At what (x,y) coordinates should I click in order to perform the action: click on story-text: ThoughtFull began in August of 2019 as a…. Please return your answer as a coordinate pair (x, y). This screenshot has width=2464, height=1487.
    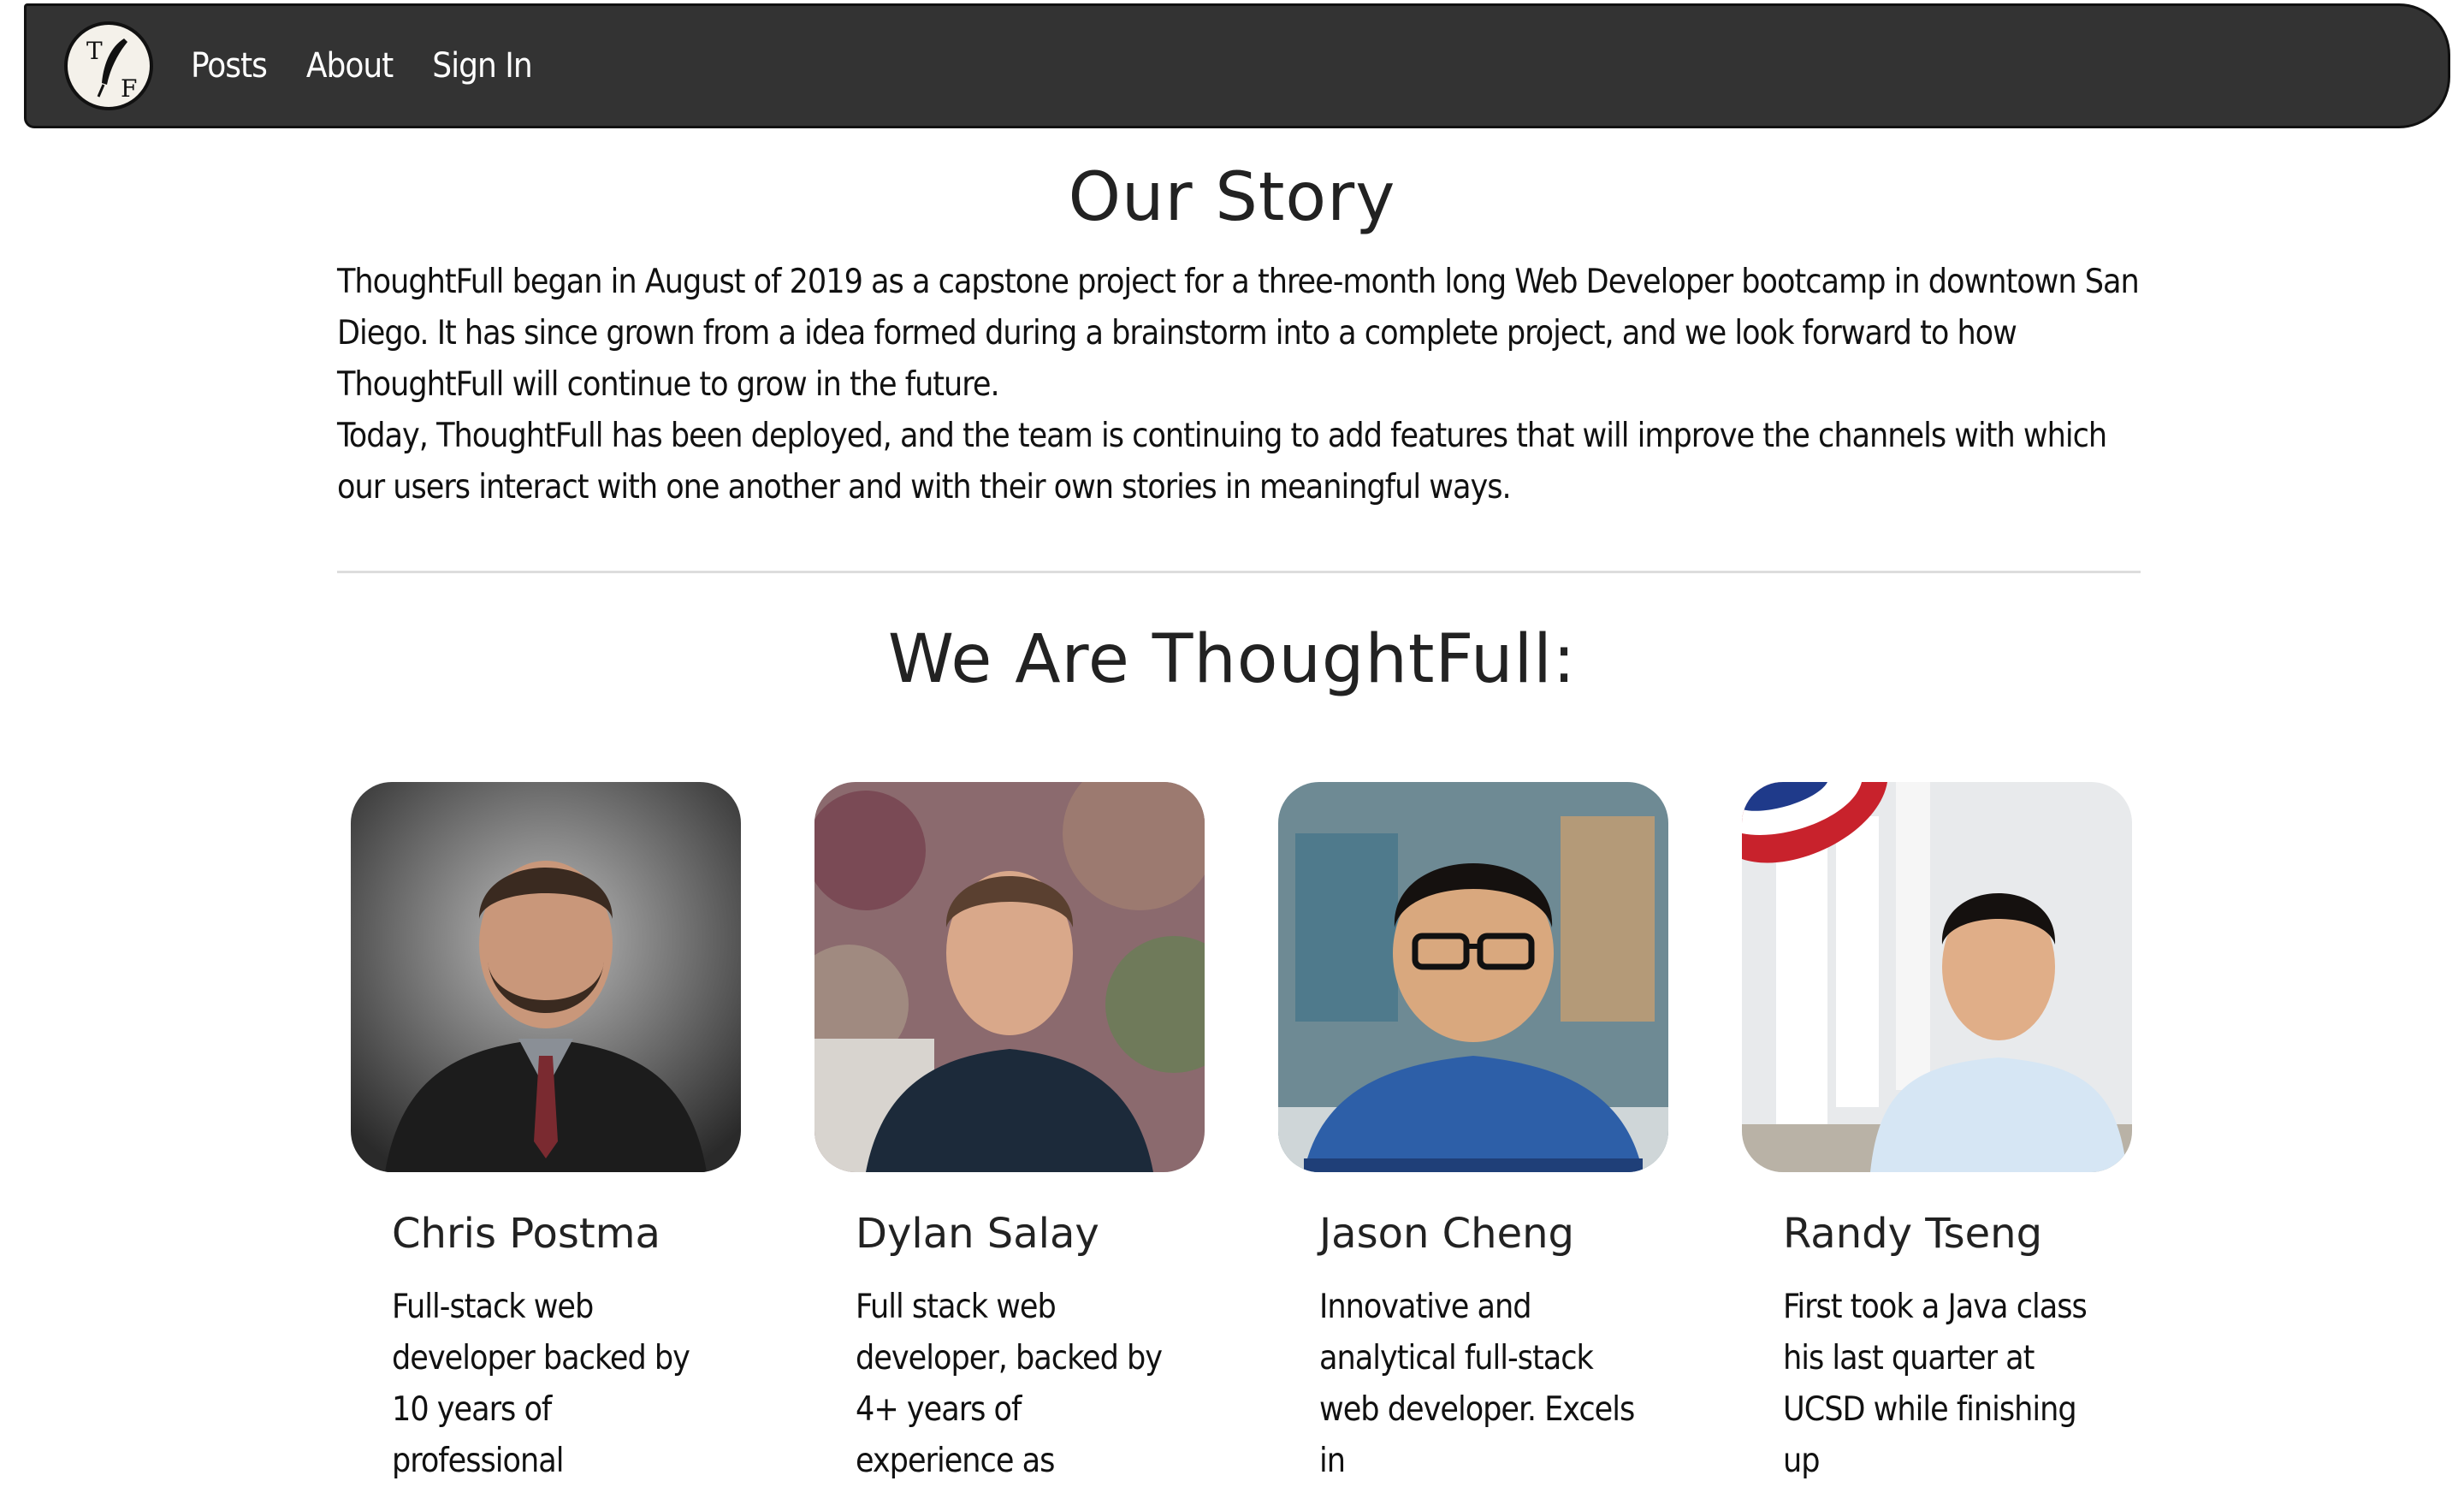
    Looking at the image, I should click on (1244, 385).